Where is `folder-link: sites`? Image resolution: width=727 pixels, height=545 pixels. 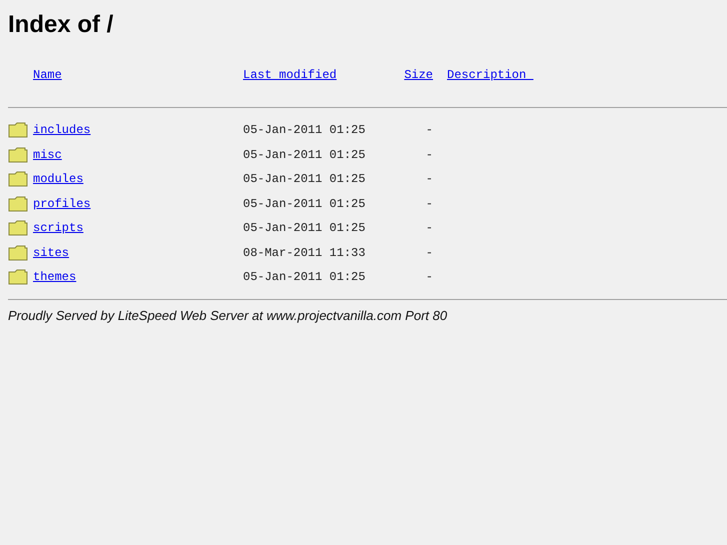 folder-link: sites is located at coordinates (51, 253).